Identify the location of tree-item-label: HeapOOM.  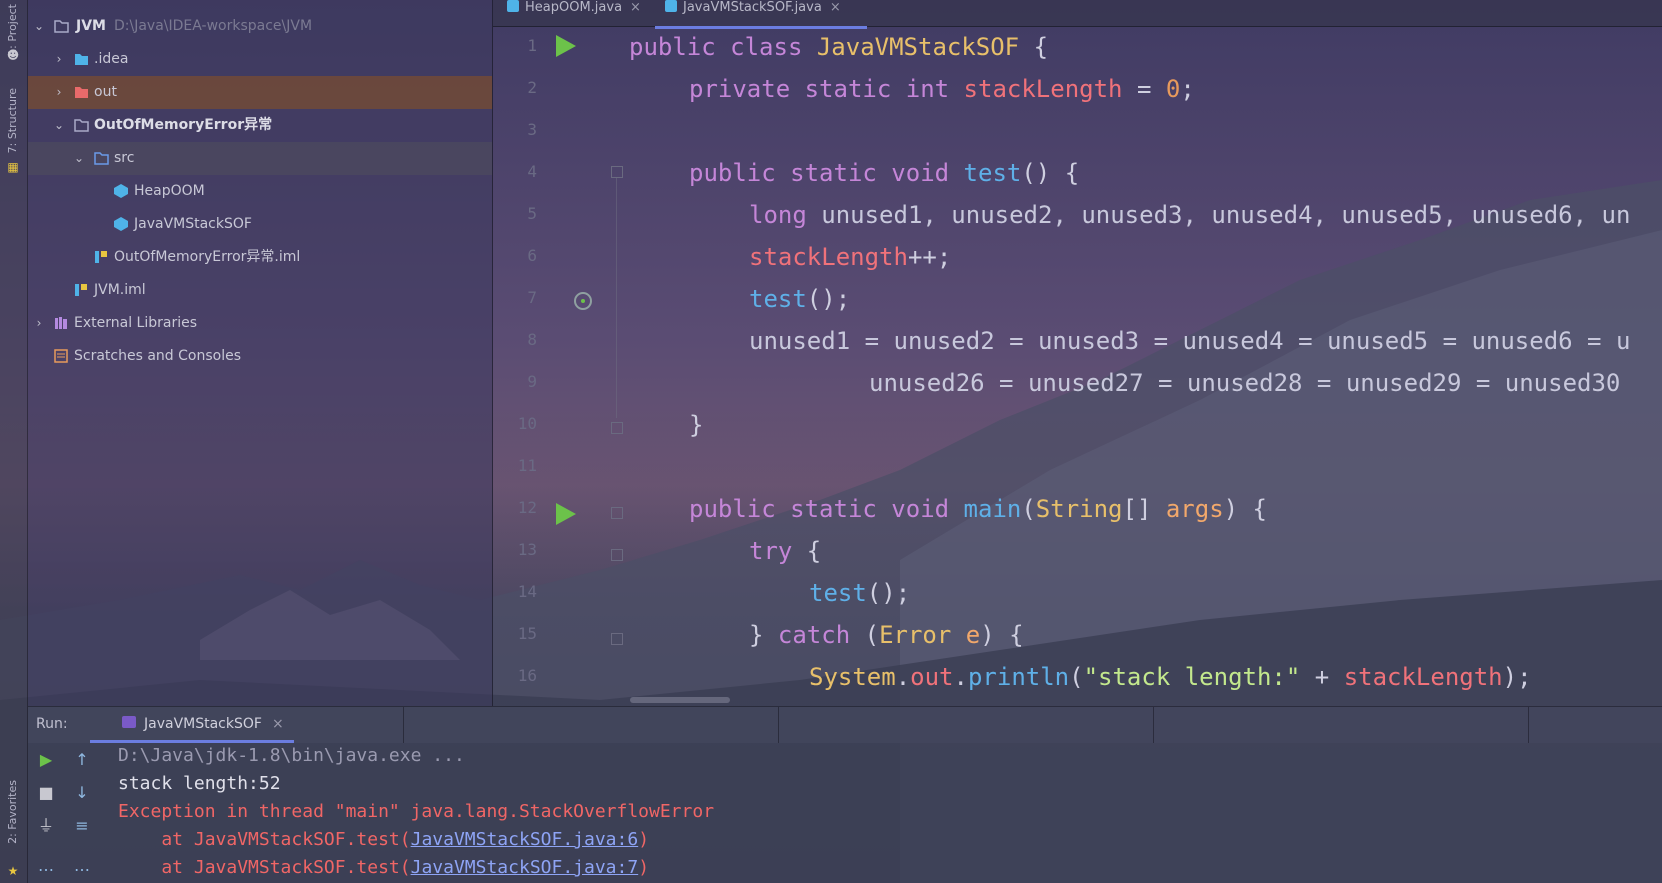
(169, 191).